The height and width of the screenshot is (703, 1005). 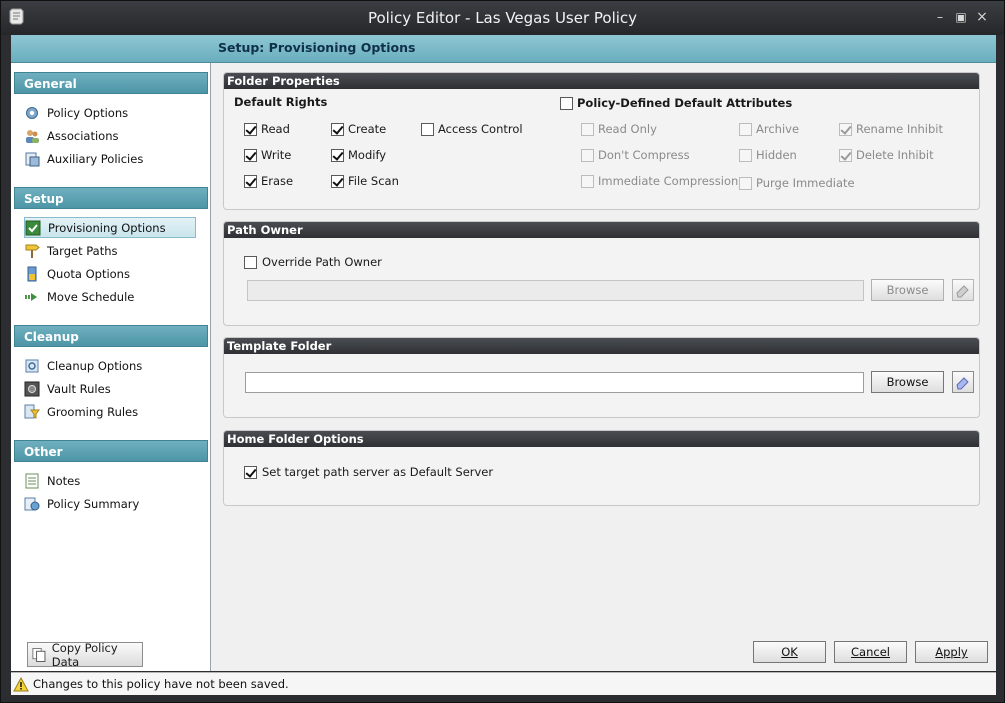 I want to click on maximize-icon: ▣, so click(x=961, y=17).